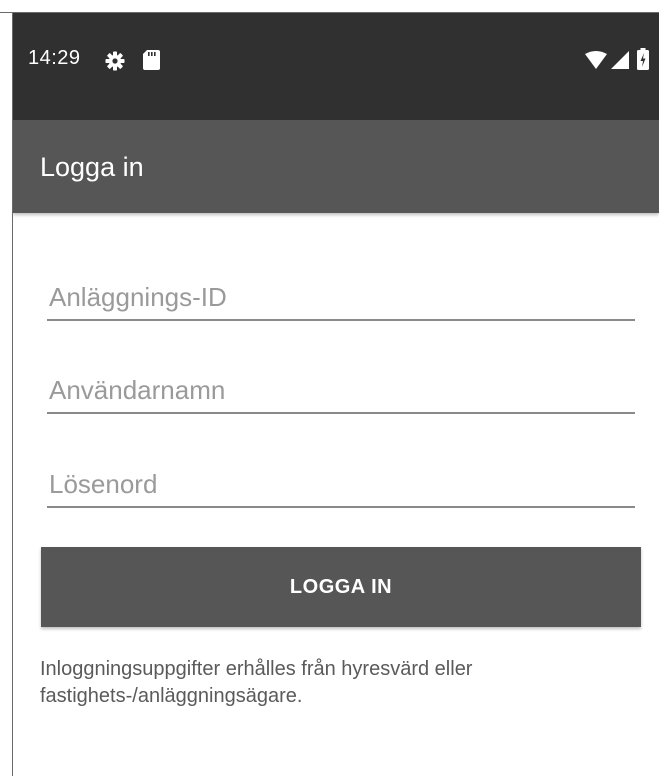  What do you see at coordinates (336, 166) in the screenshot?
I see `app-bar: Logga in` at bounding box center [336, 166].